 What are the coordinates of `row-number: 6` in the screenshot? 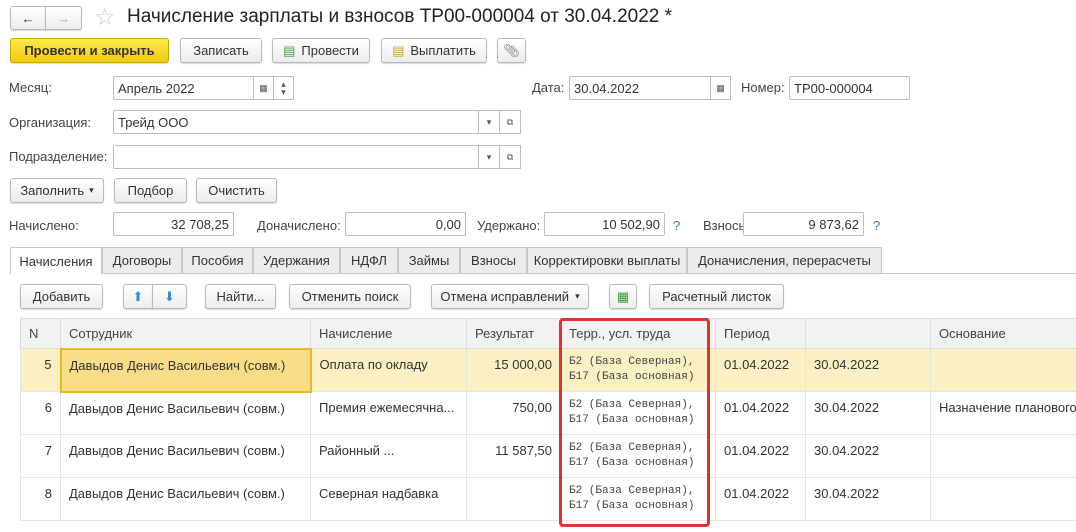 It's located at (40, 413).